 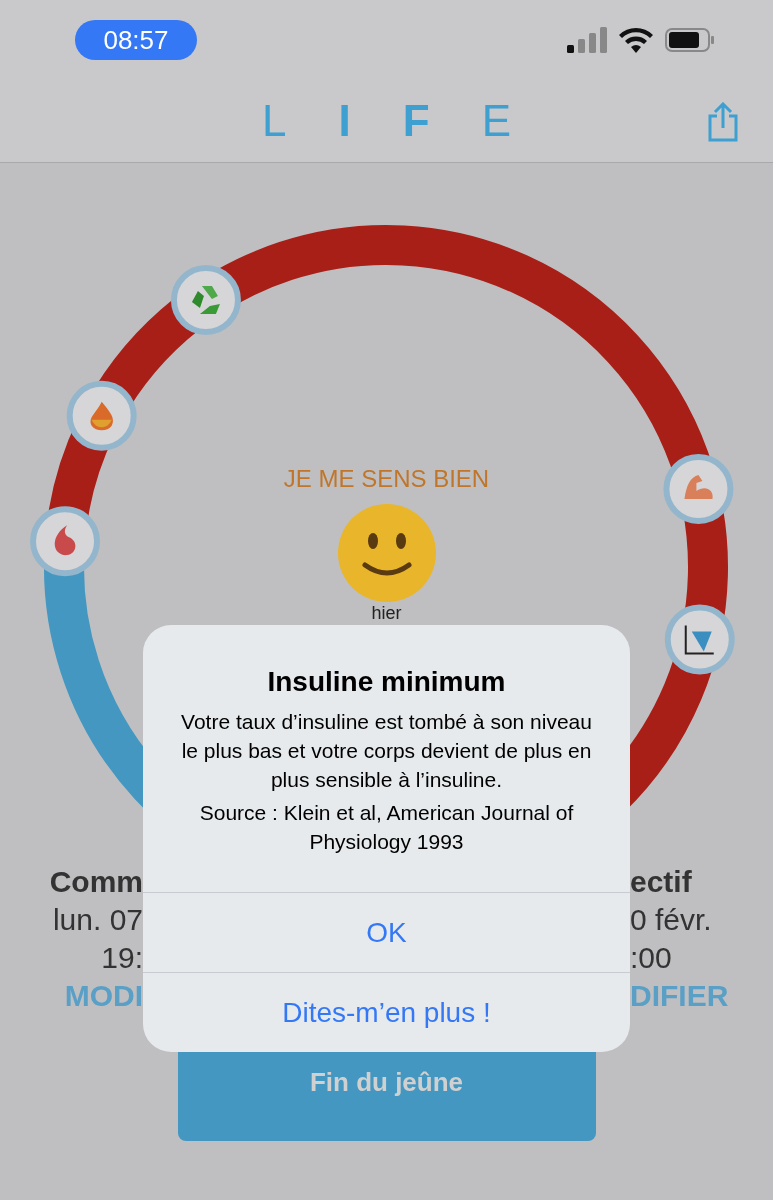 What do you see at coordinates (386, 121) in the screenshot?
I see `app-logo: L I F E` at bounding box center [386, 121].